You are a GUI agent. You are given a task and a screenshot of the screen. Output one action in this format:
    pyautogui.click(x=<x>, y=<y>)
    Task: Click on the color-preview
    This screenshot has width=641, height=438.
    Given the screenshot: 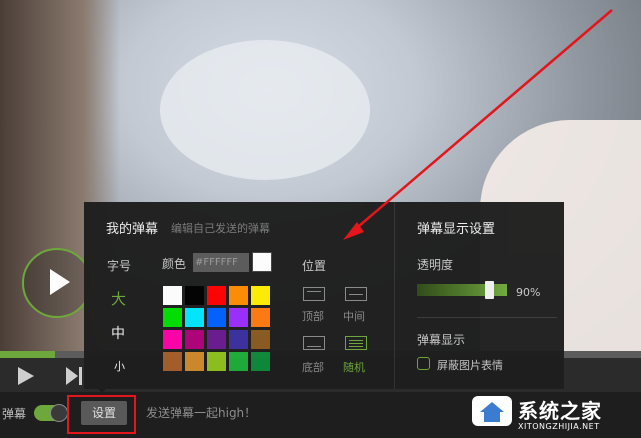 What is the action you would take?
    pyautogui.click(x=262, y=262)
    